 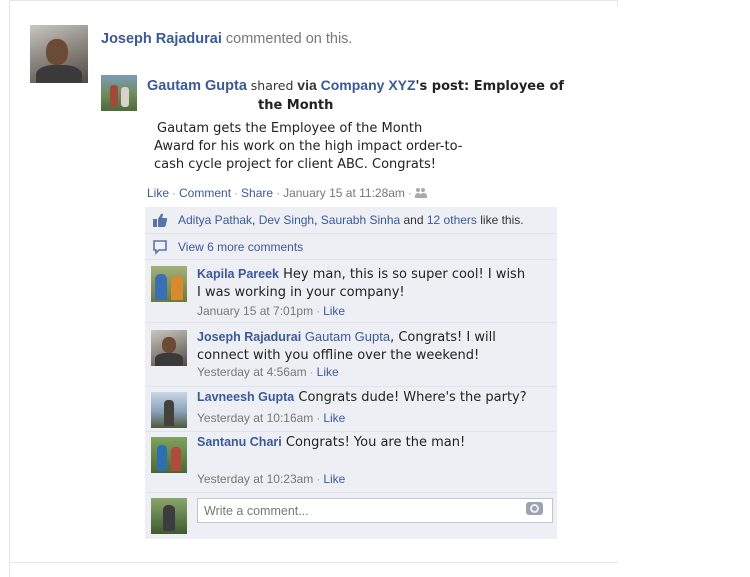 I want to click on feed-border-left, so click(x=9, y=288).